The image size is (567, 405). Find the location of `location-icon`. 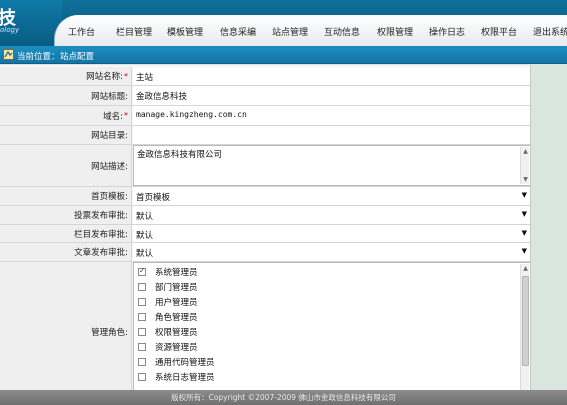

location-icon is located at coordinates (8, 54).